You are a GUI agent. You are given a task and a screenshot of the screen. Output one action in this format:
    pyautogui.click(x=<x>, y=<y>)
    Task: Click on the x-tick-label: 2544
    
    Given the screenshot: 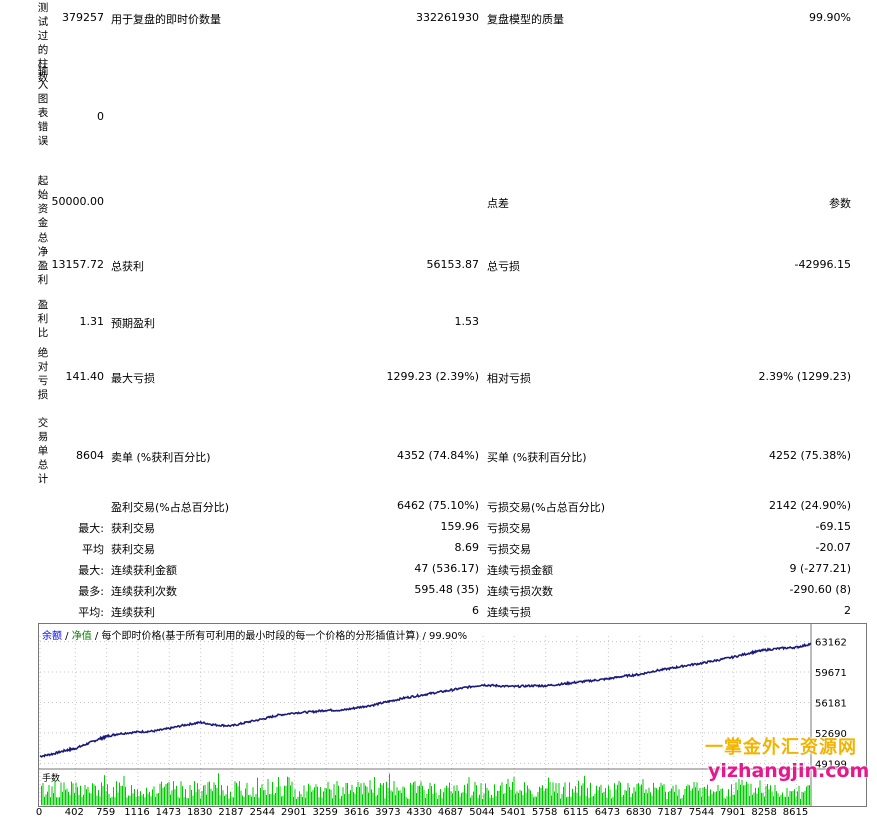 What is the action you would take?
    pyautogui.click(x=262, y=812)
    